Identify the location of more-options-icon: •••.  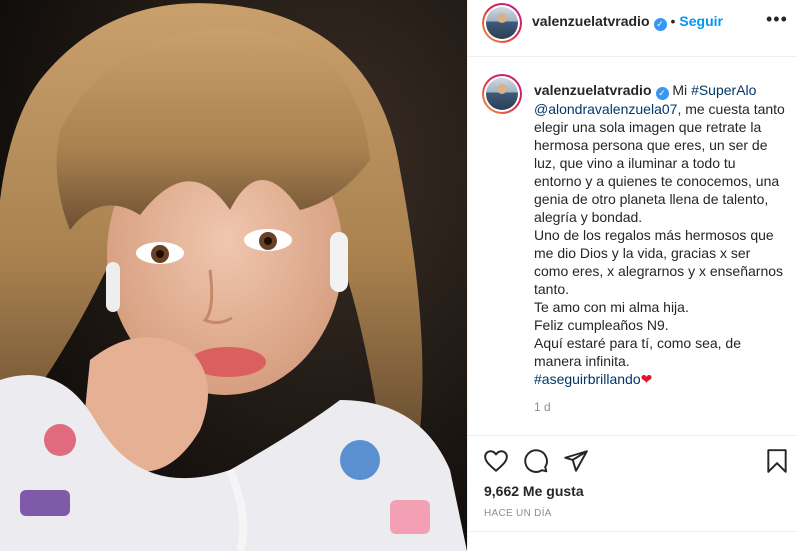
(776, 21).